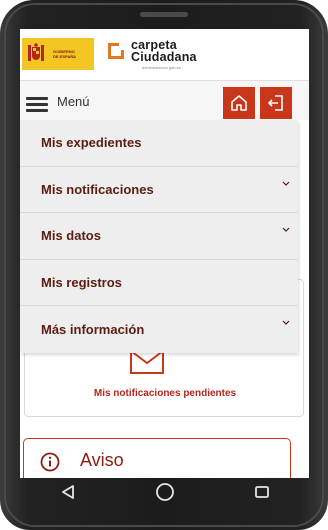  What do you see at coordinates (93, 330) in the screenshot?
I see `menu-item-label: Más información` at bounding box center [93, 330].